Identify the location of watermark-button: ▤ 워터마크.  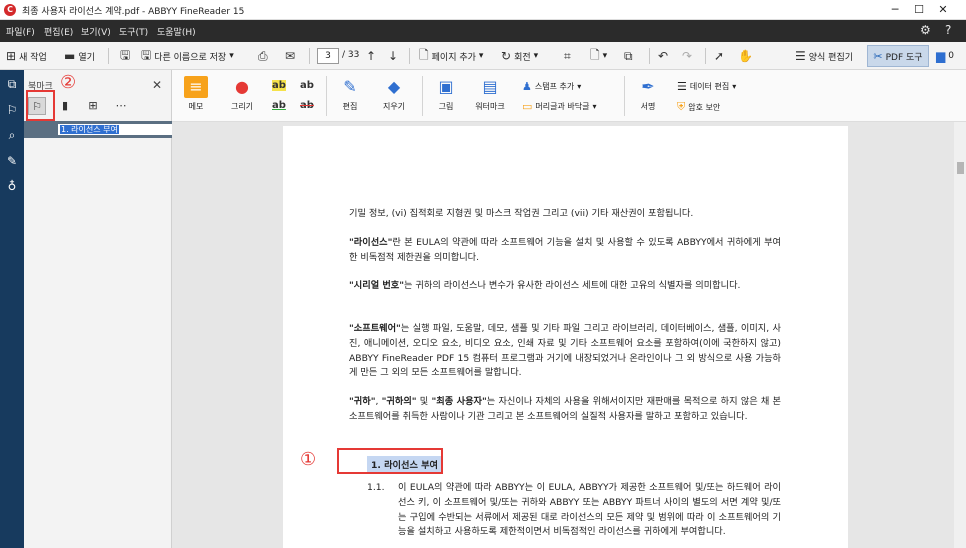
(490, 94).